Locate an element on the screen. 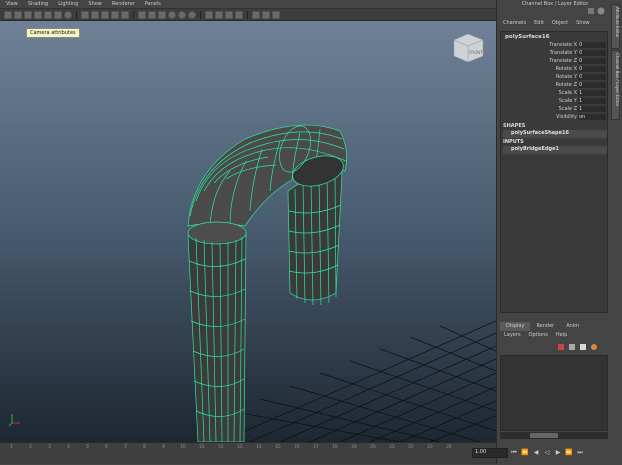 Image resolution: width=622 pixels, height=465 pixels. tab-channel-box: Channel Box / Layer Editor is located at coordinates (615, 85).